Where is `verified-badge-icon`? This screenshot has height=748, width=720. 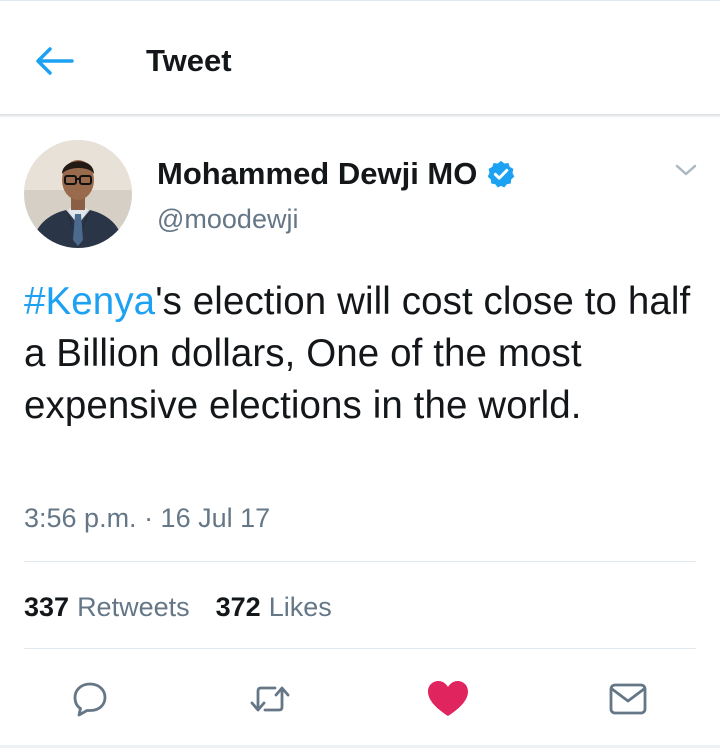 verified-badge-icon is located at coordinates (501, 174).